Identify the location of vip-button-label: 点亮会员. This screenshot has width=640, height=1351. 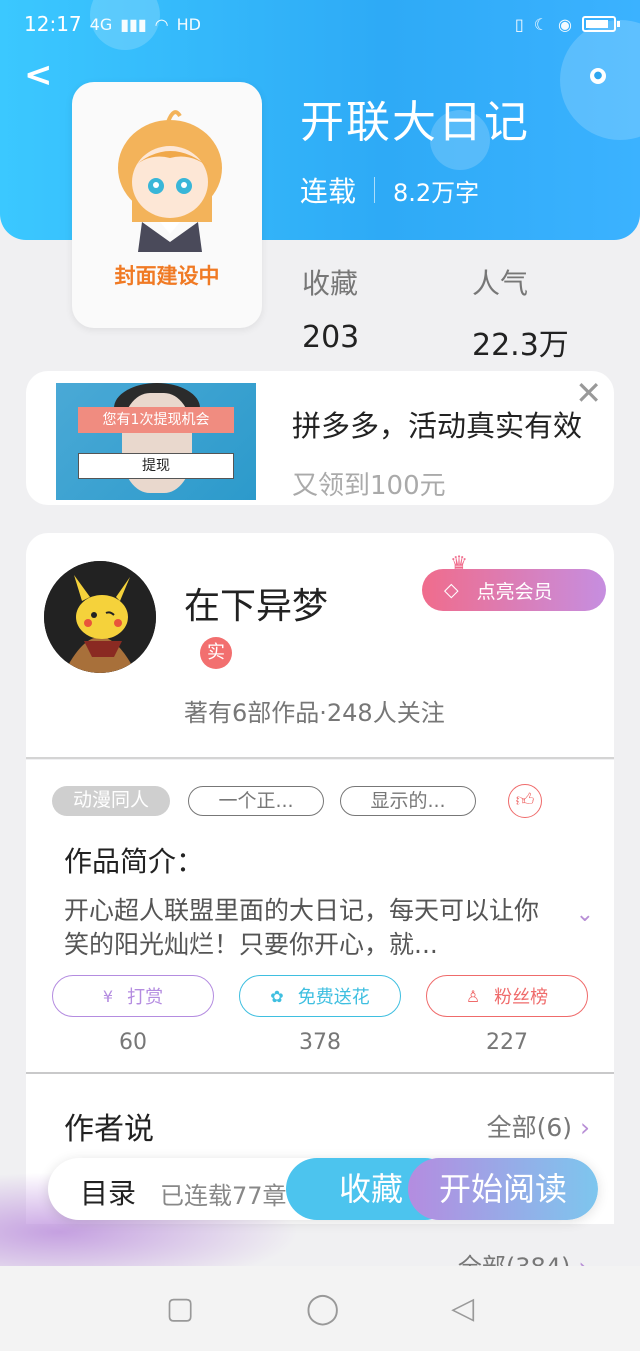
(514, 591).